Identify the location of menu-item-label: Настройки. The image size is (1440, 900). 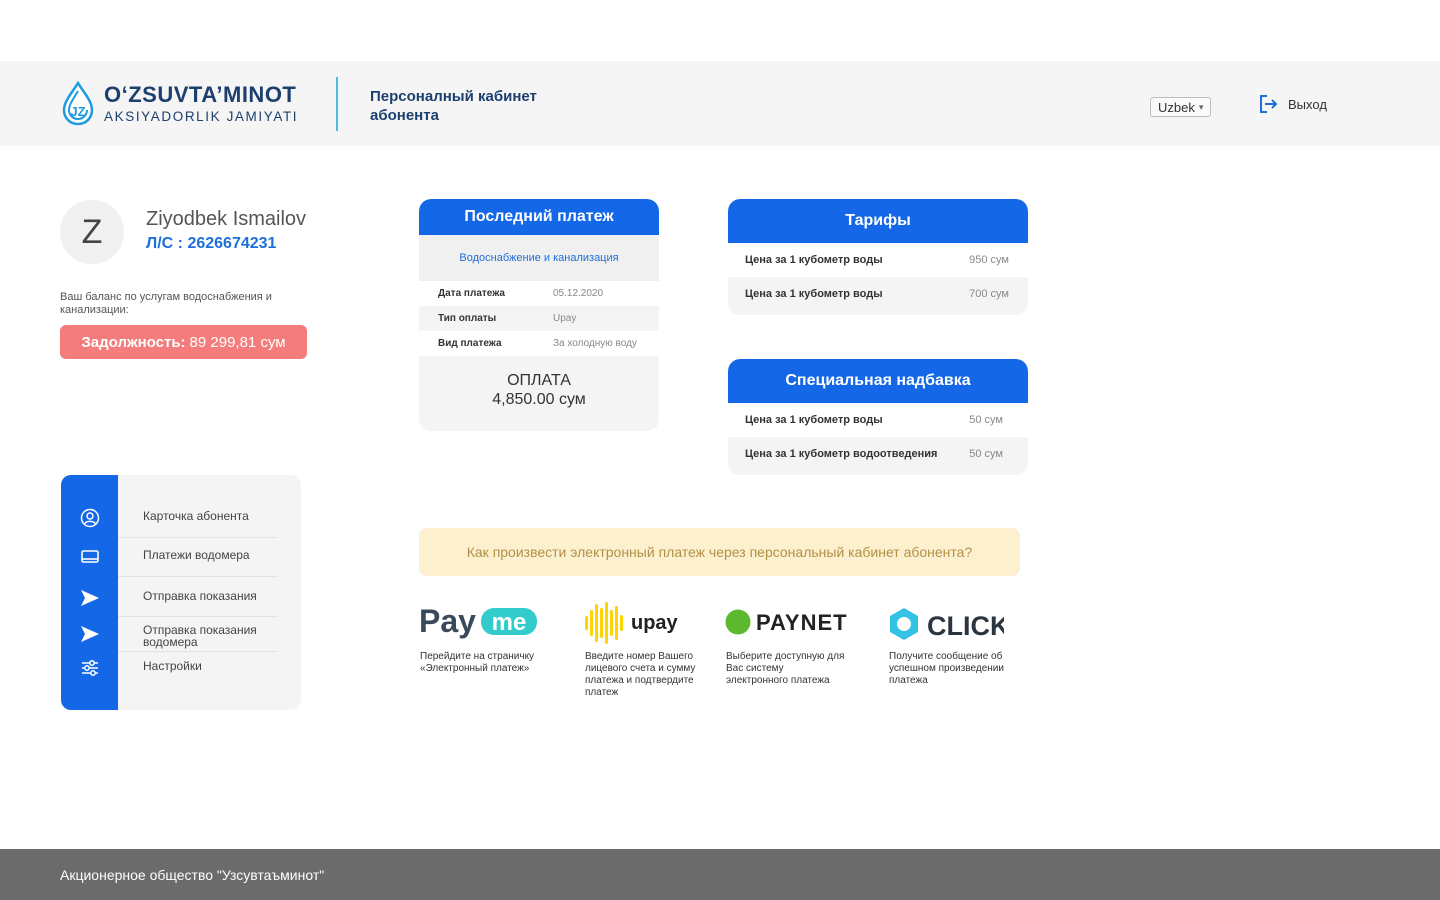
(172, 666).